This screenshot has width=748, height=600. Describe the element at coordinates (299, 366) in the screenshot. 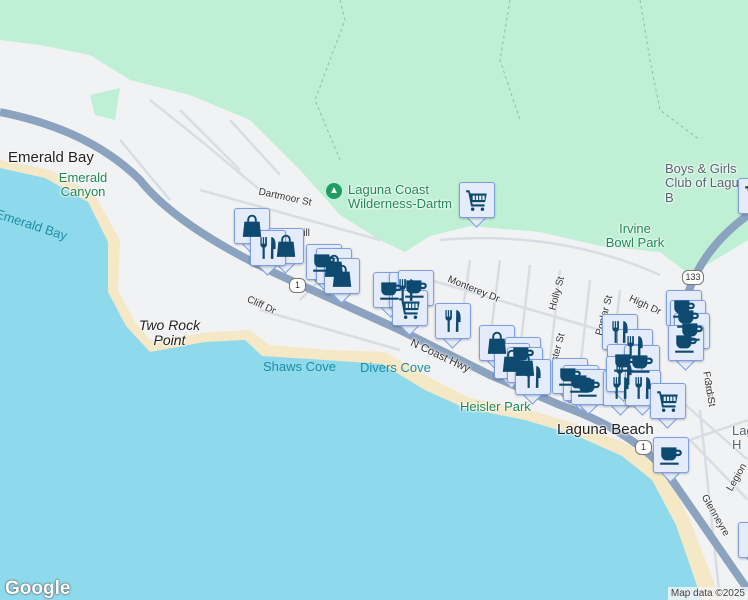

I see `water-label: Shaws Cove` at that location.